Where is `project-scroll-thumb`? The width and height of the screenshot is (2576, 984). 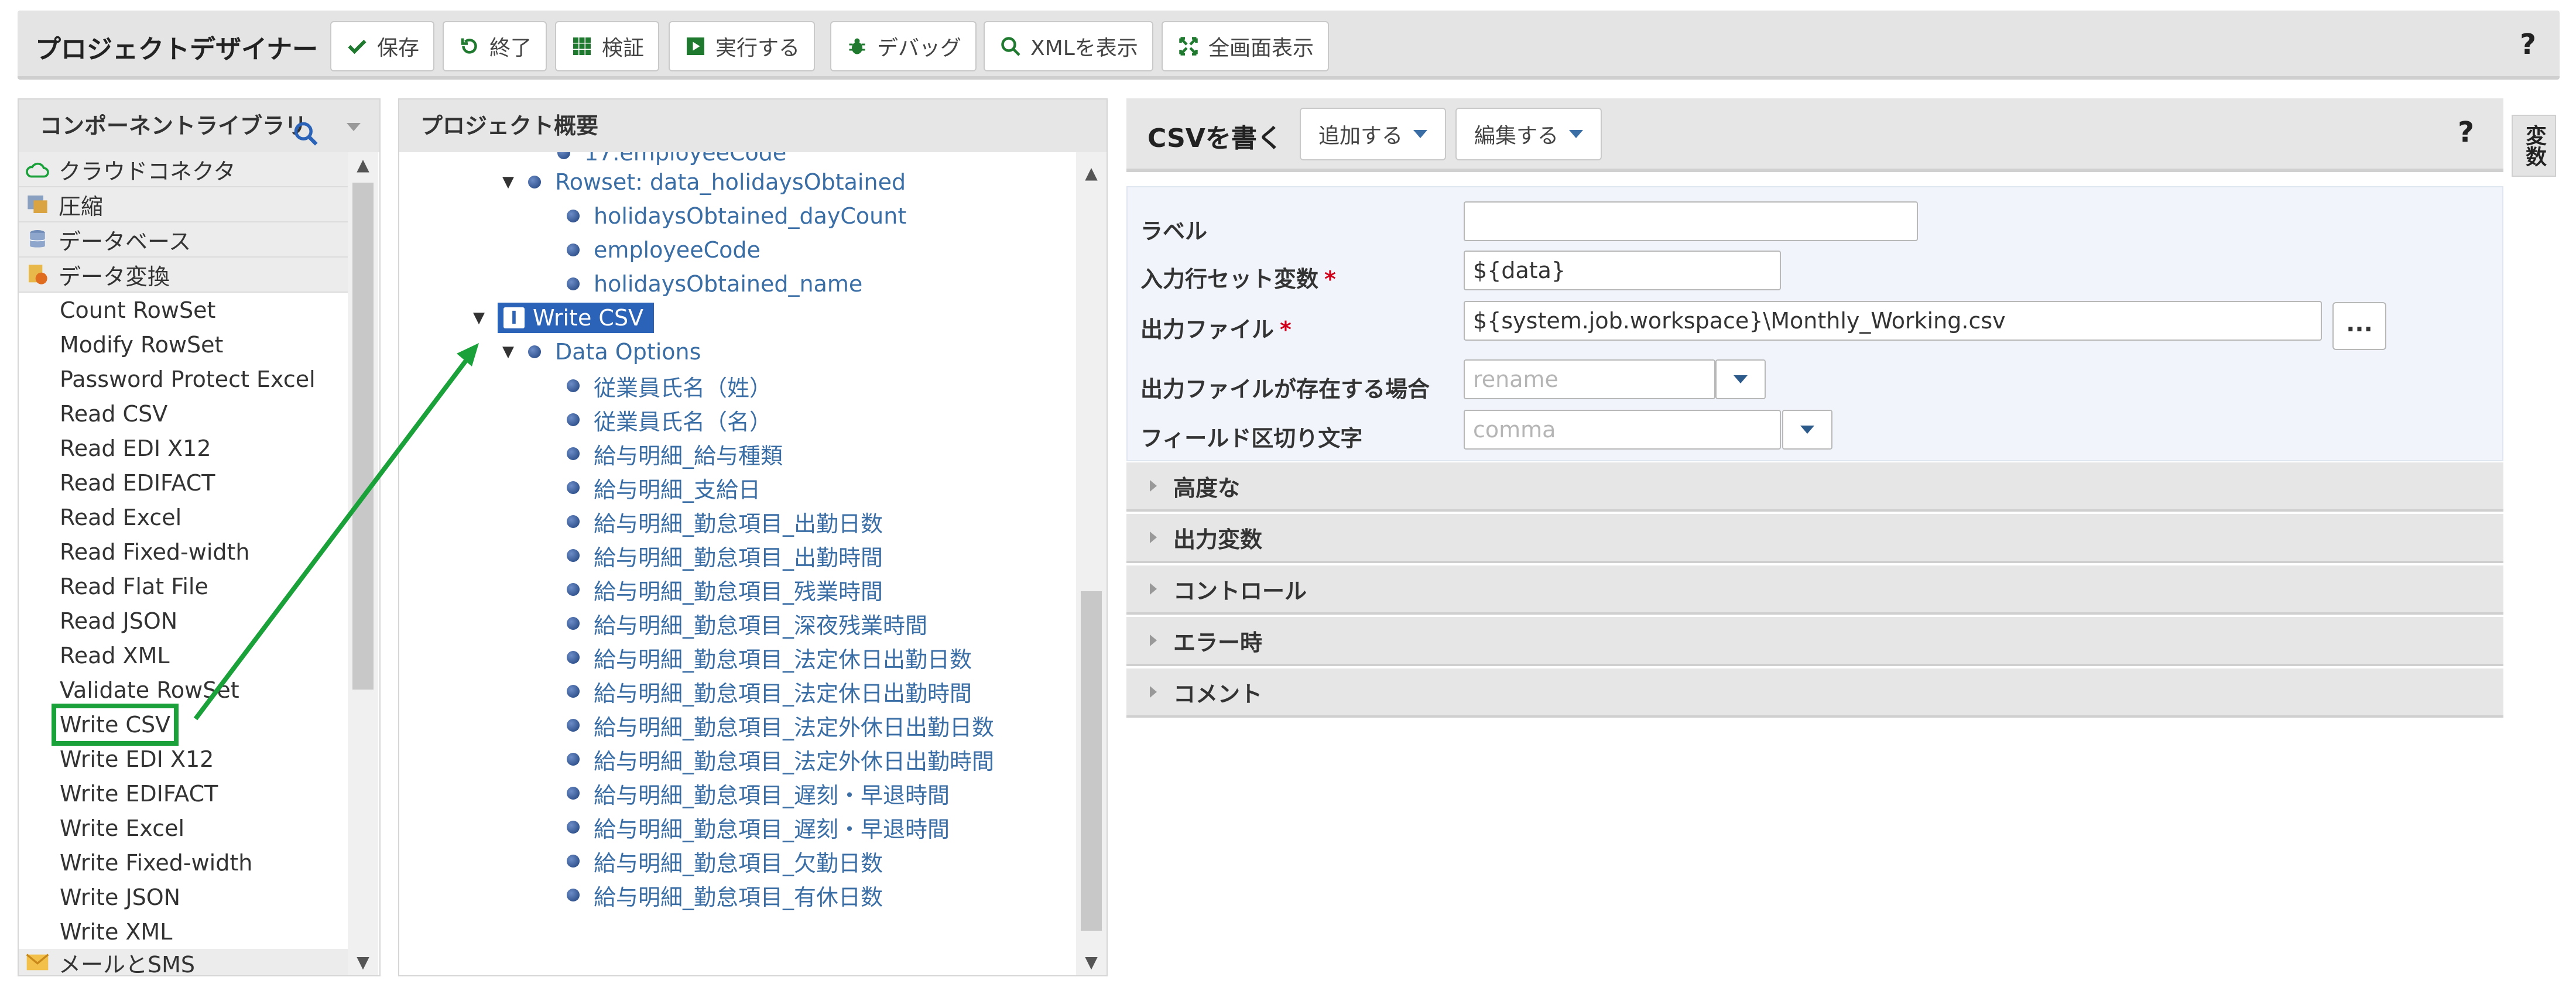
project-scroll-thumb is located at coordinates (1091, 761).